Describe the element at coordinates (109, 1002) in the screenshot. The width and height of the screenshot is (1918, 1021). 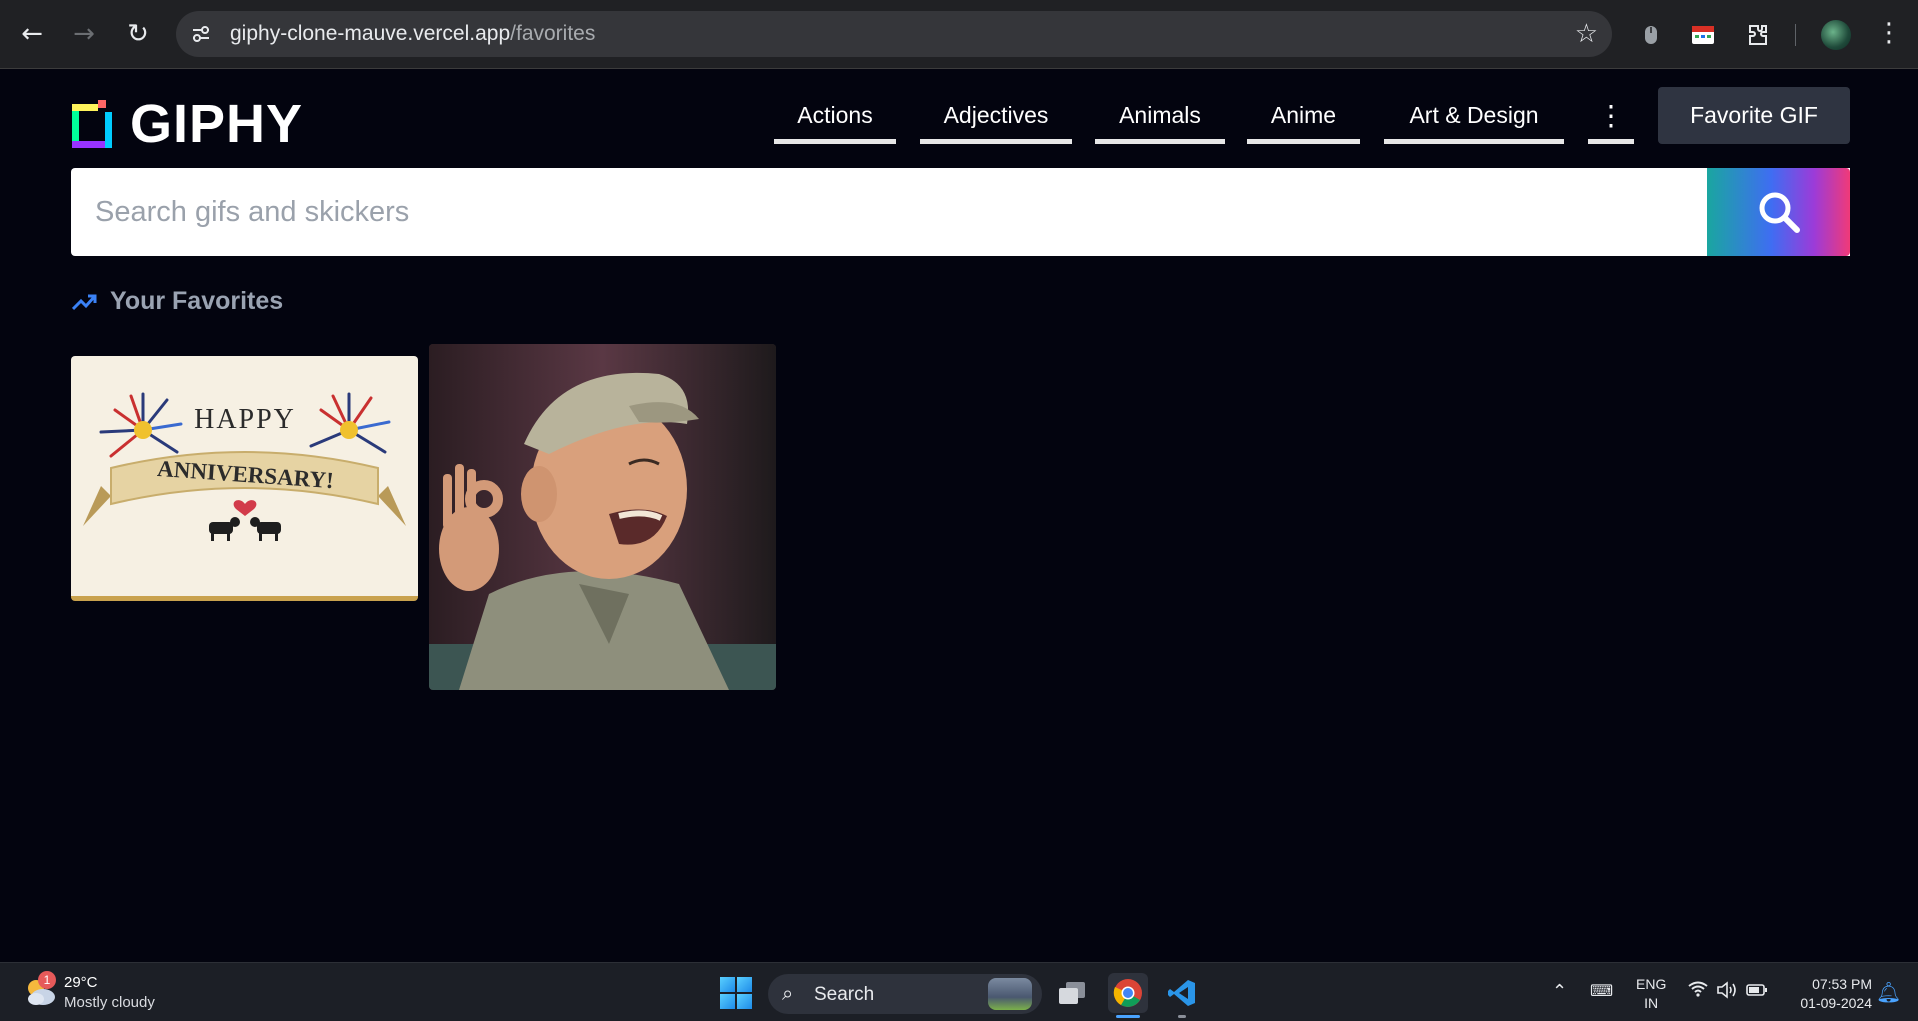
I see `weather-description: Mostly cloudy` at that location.